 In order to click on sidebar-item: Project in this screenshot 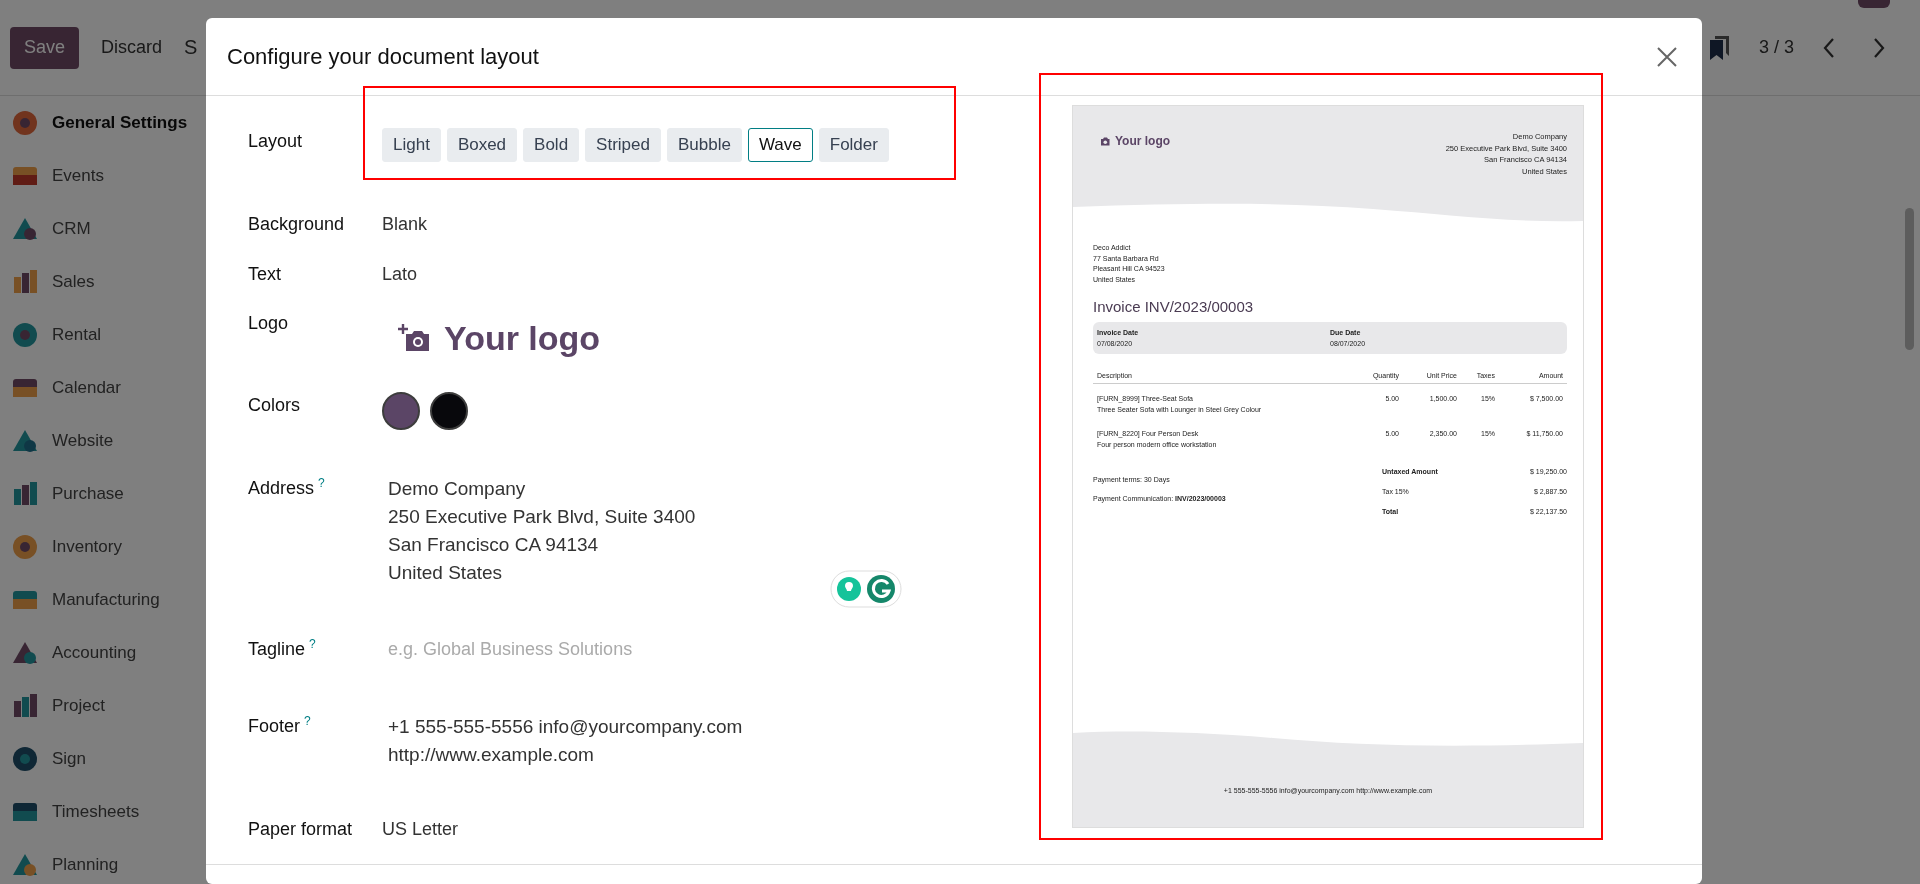, I will do `click(78, 705)`.